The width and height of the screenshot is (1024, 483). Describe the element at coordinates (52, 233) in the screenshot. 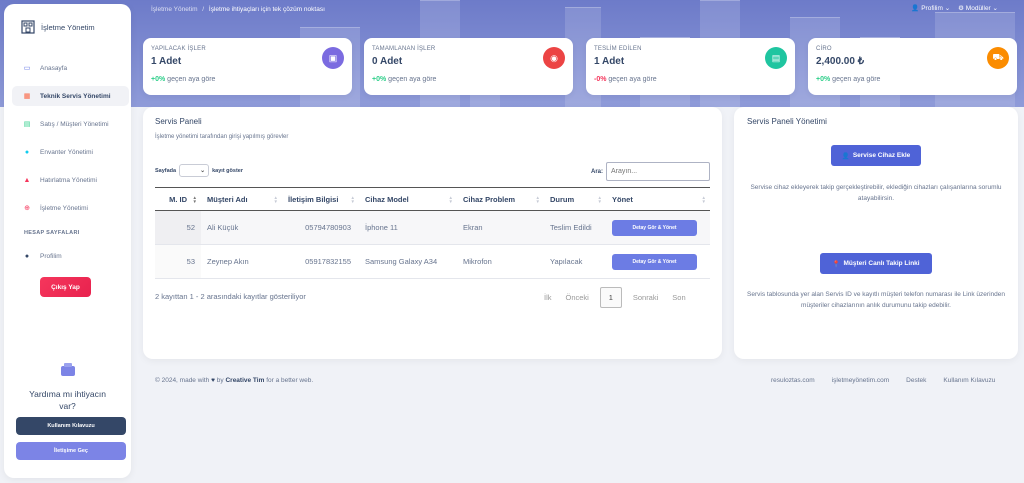

I see `account-section-title: HESAP SAYFALARI` at that location.